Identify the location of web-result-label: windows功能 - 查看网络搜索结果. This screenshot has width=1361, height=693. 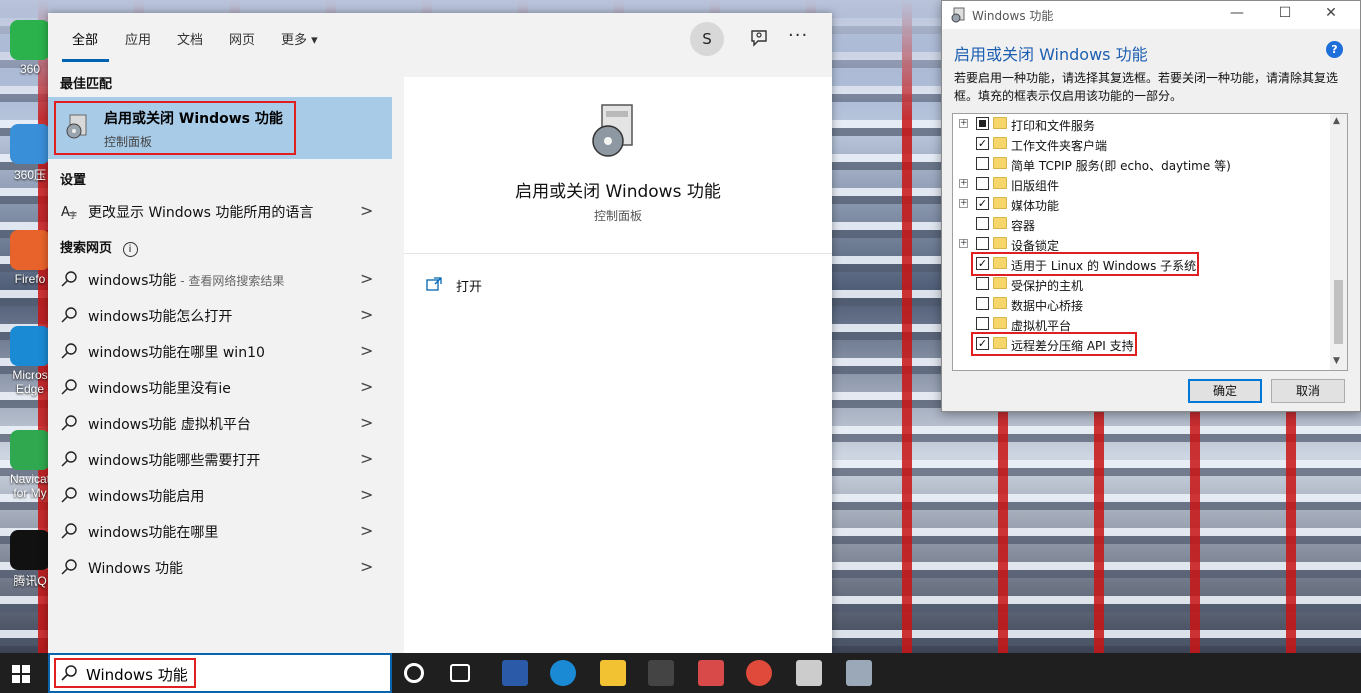
(186, 280).